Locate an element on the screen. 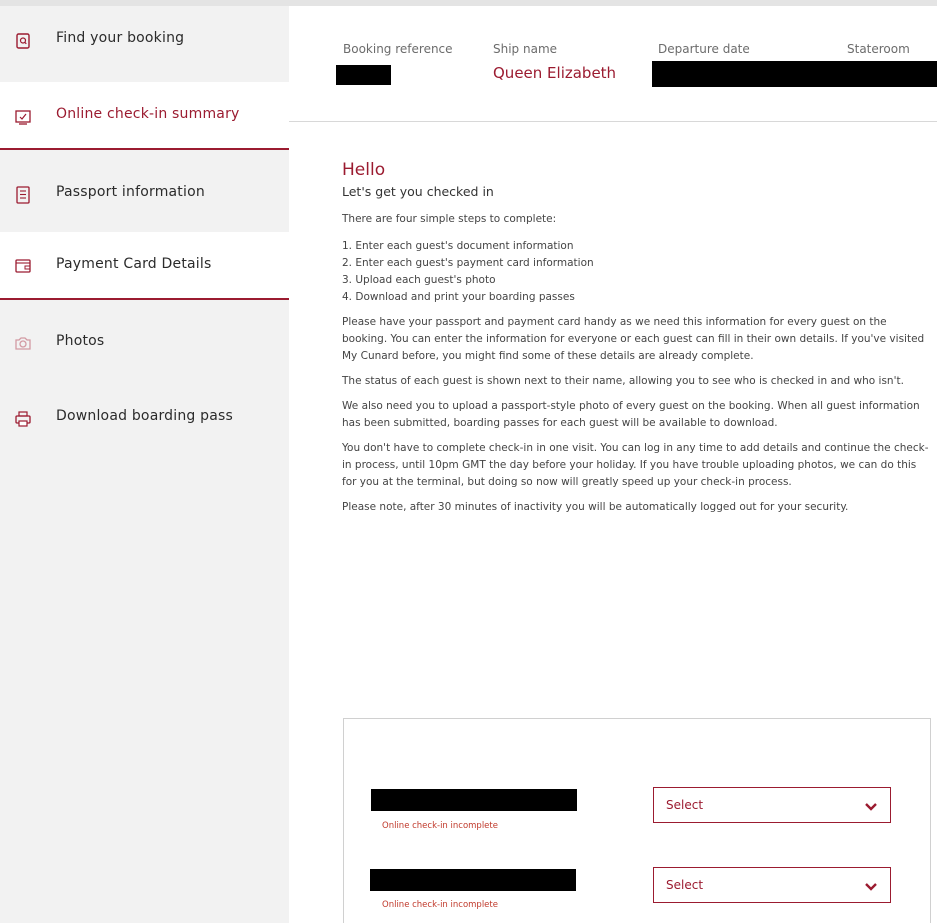 The height and width of the screenshot is (923, 937). sidebar-item-payment-card: Payment Card Details is located at coordinates (144, 266).